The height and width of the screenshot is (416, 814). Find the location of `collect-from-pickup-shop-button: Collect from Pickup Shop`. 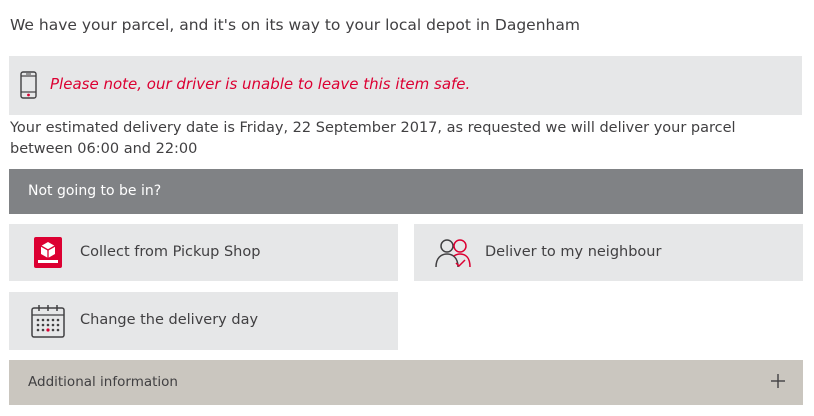

collect-from-pickup-shop-button: Collect from Pickup Shop is located at coordinates (203, 252).